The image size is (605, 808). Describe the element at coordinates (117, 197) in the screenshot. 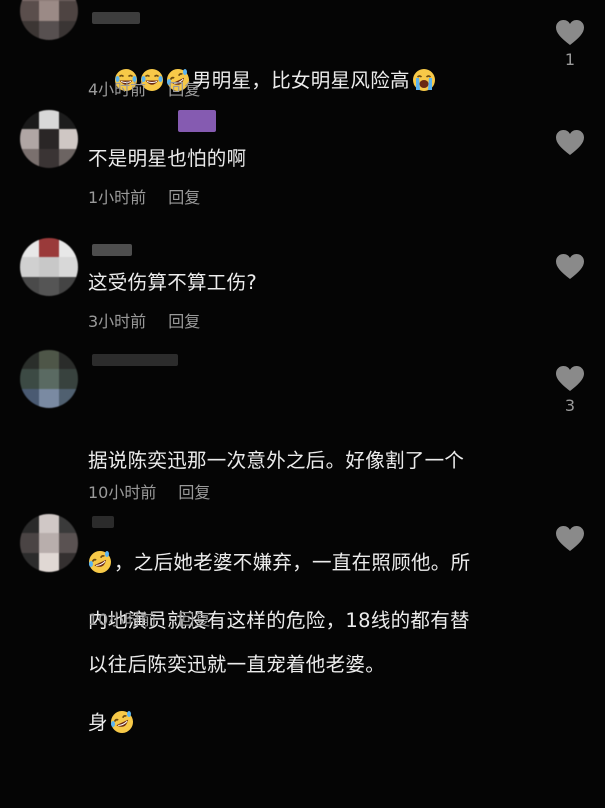

I see `timestamp: 1小时前` at that location.